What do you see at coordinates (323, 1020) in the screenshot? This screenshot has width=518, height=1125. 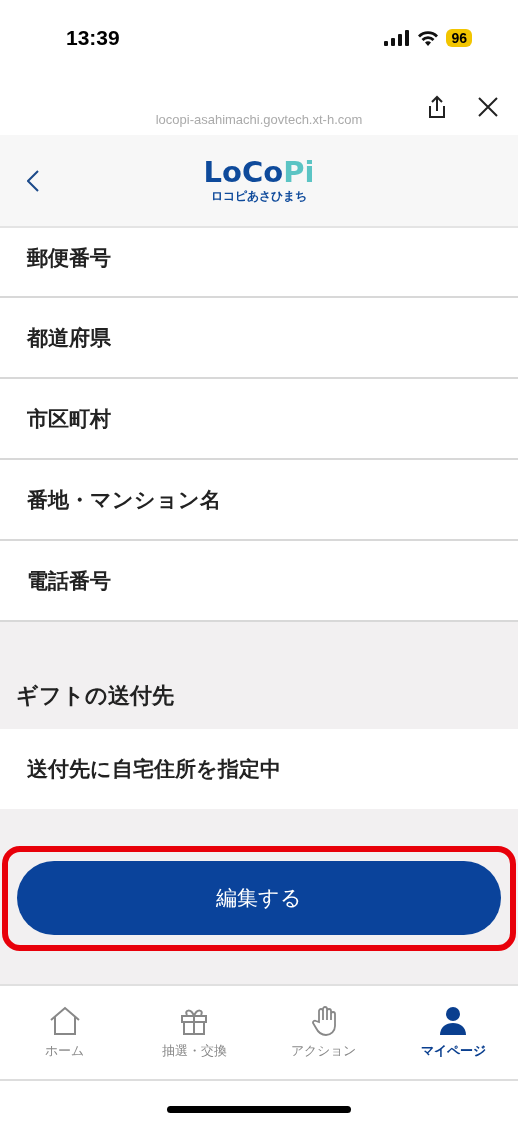 I see `hand-icon` at bounding box center [323, 1020].